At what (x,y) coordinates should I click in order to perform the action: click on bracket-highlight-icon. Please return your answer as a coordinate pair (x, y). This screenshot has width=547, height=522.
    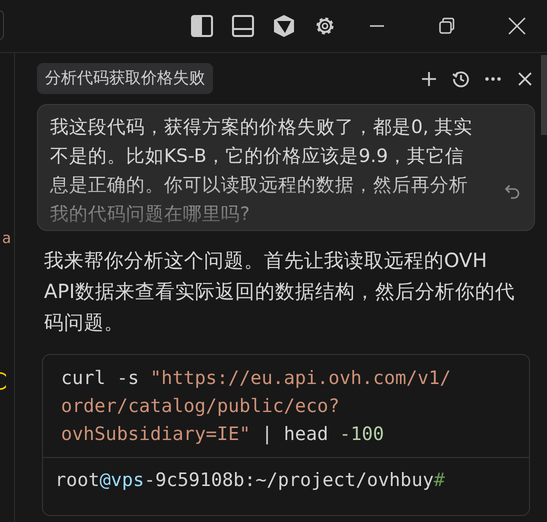
    Looking at the image, I should click on (3, 381).